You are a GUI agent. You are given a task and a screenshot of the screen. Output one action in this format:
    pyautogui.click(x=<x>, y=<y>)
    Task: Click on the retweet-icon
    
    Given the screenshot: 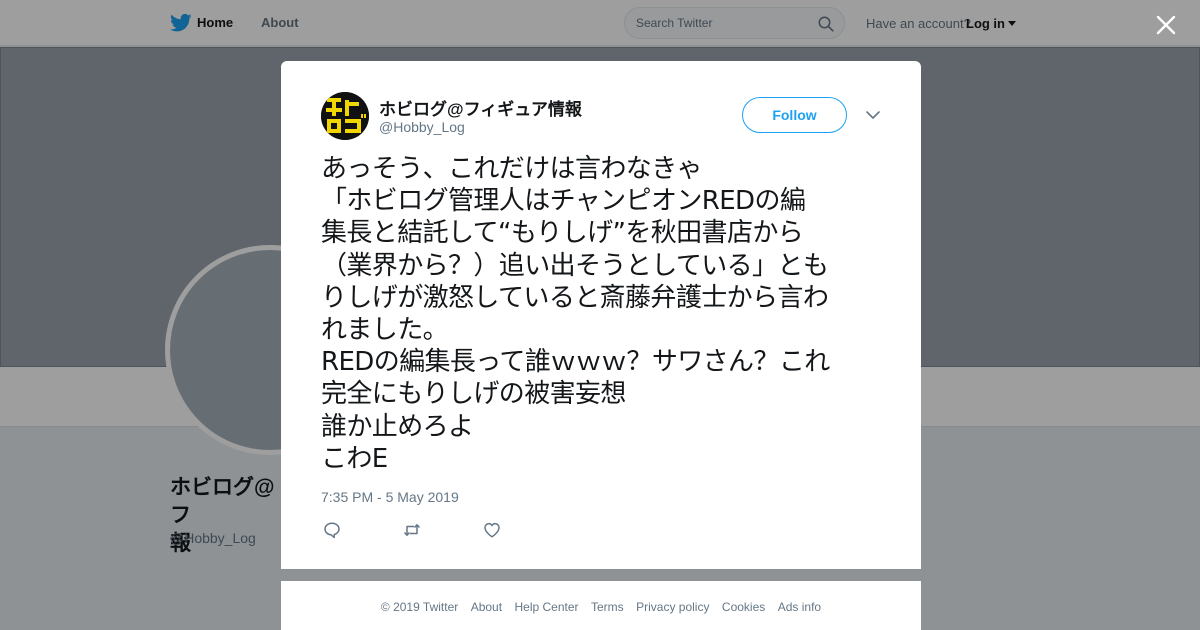 What is the action you would take?
    pyautogui.click(x=412, y=530)
    